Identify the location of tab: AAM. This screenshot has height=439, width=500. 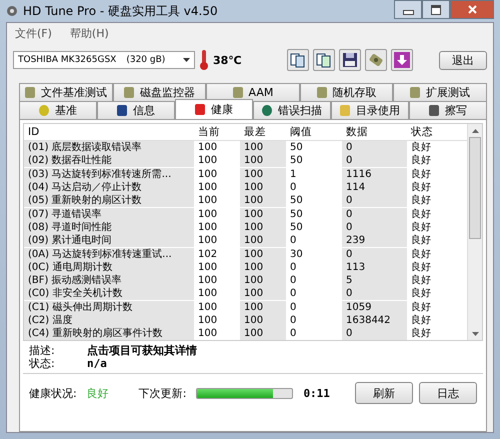
(253, 92).